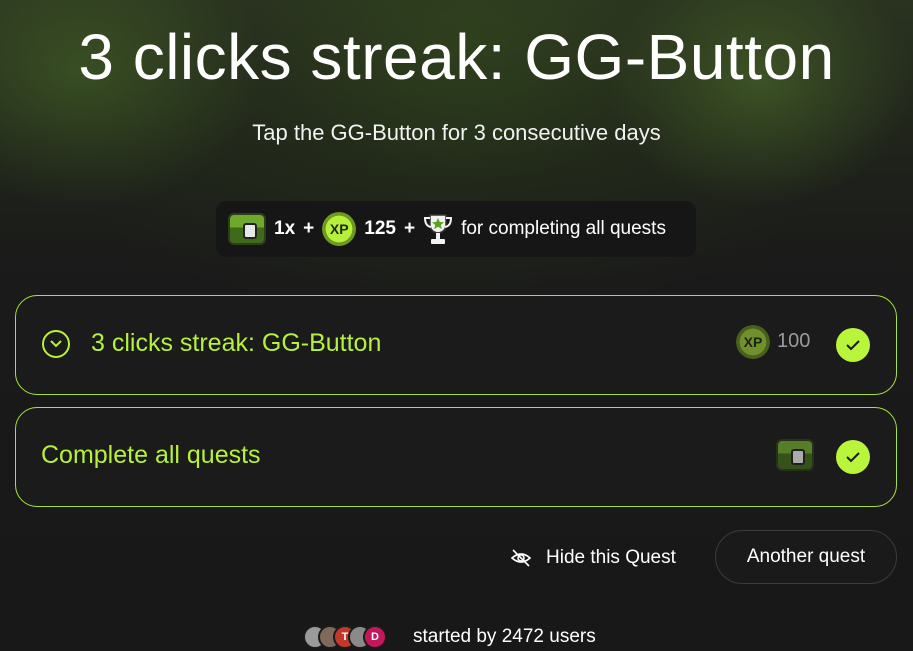 Image resolution: width=913 pixels, height=651 pixels. What do you see at coordinates (611, 557) in the screenshot?
I see `hide-quest-label: Hide this Quest` at bounding box center [611, 557].